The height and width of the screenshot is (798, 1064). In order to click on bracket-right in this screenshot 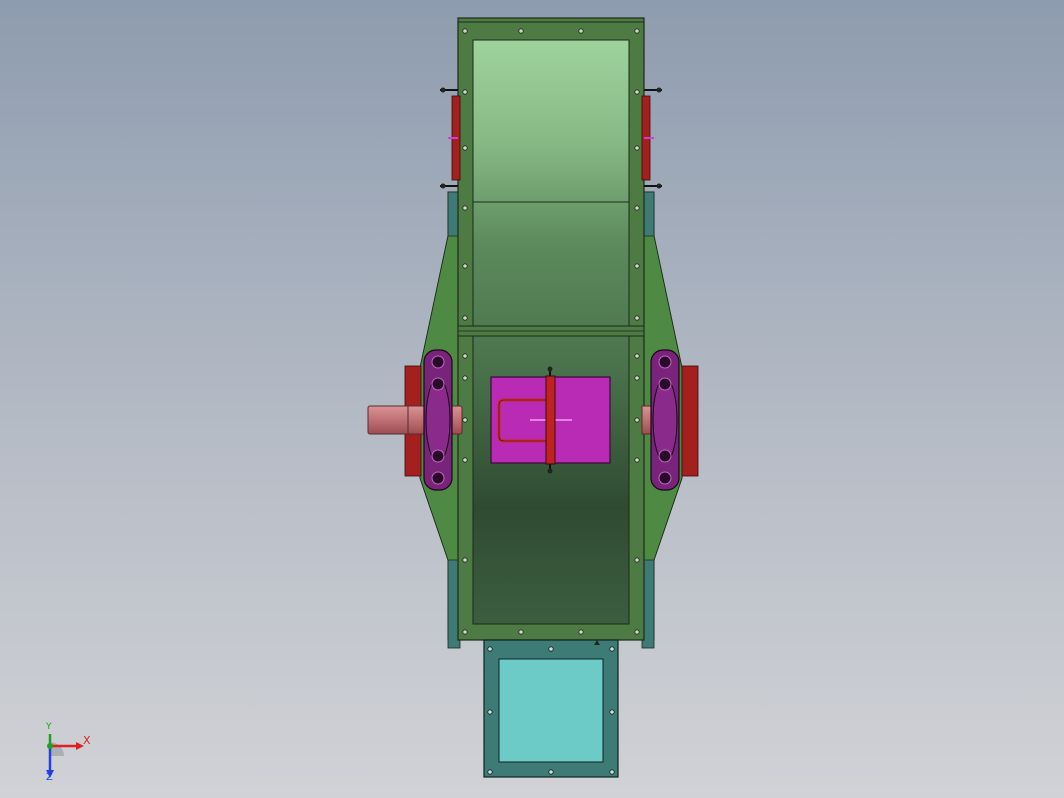, I will do `click(690, 421)`.